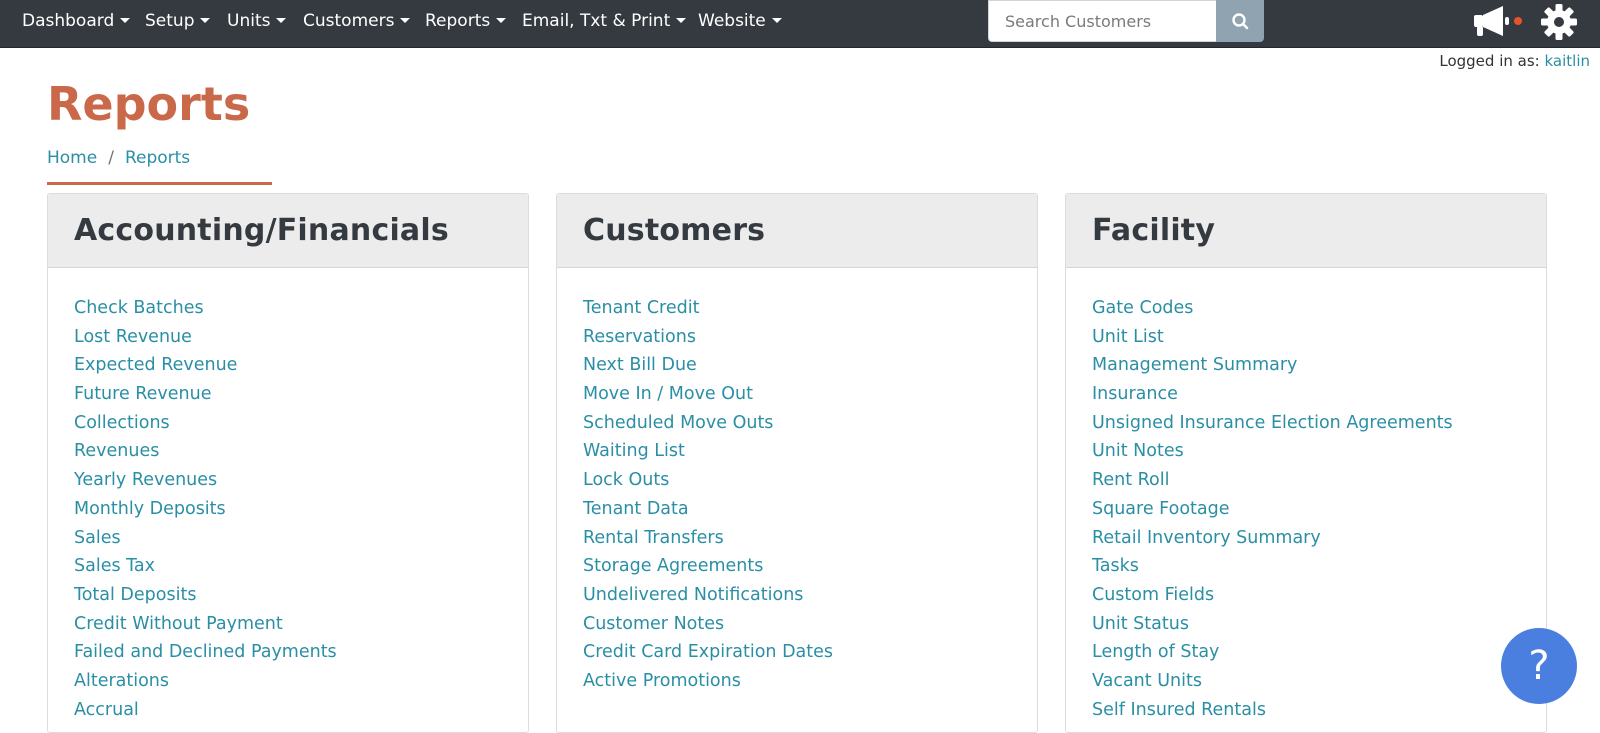  I want to click on report-link: Accrual, so click(106, 710).